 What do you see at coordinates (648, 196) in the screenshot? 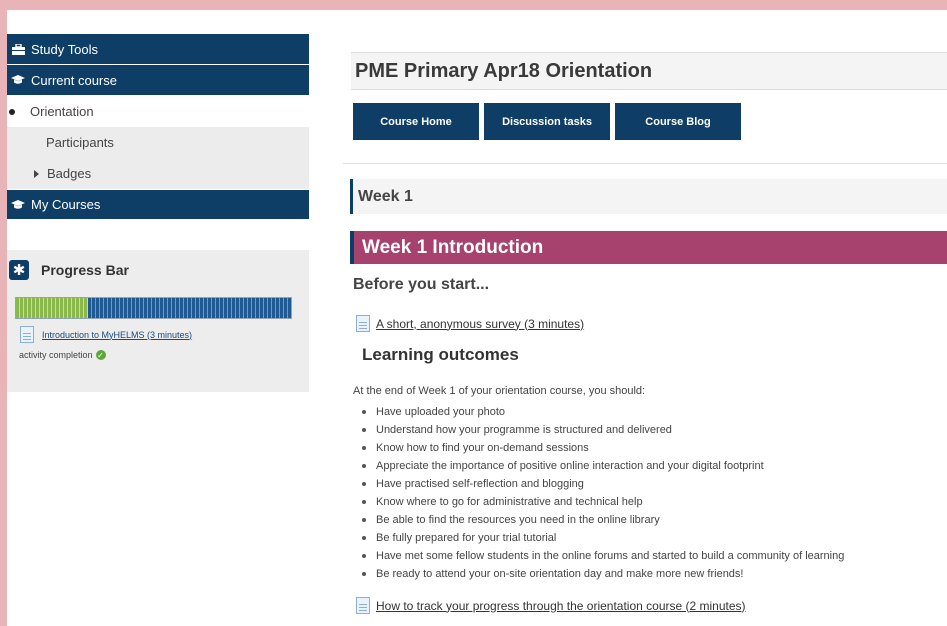
I see `week-section-header: Week 1` at bounding box center [648, 196].